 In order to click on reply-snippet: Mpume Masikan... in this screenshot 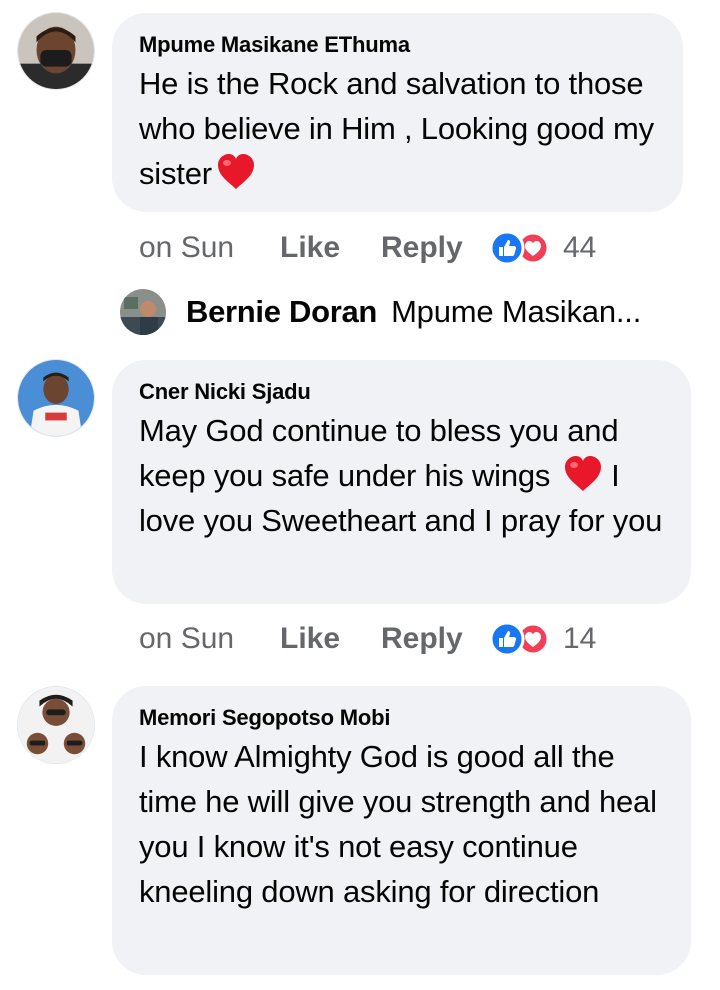, I will do `click(516, 311)`.